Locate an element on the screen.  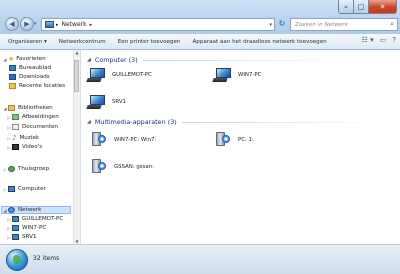
computer-tile: GUILLEMOT-PC is located at coordinates (119, 75).